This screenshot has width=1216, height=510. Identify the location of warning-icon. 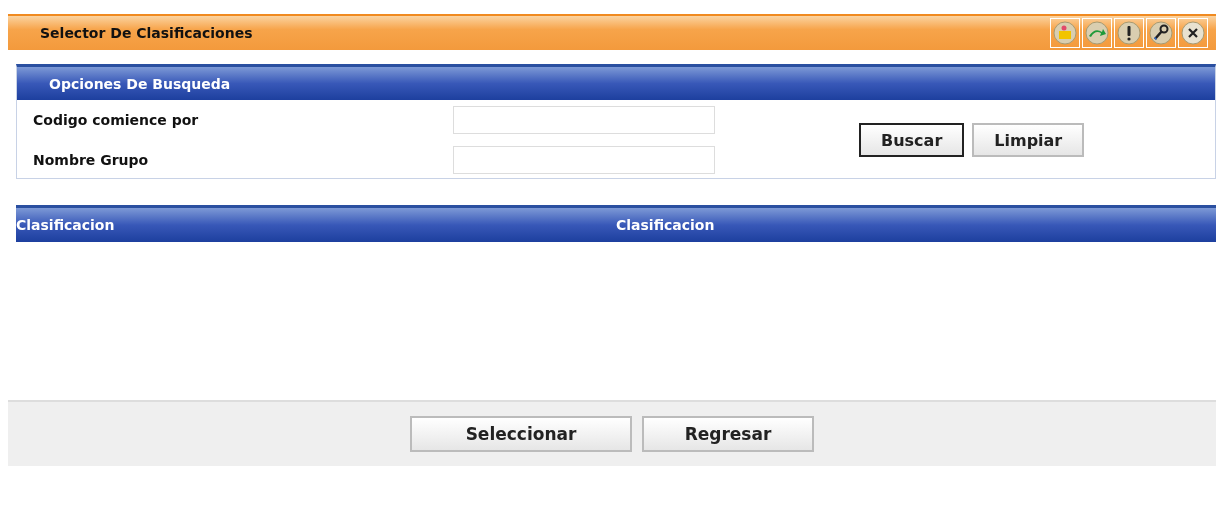
(1129, 33).